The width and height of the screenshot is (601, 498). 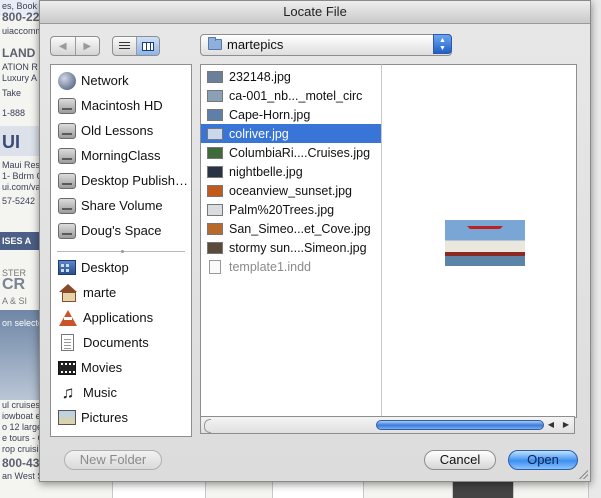 I want to click on arrow-left-icon: ◀, so click(x=551, y=424).